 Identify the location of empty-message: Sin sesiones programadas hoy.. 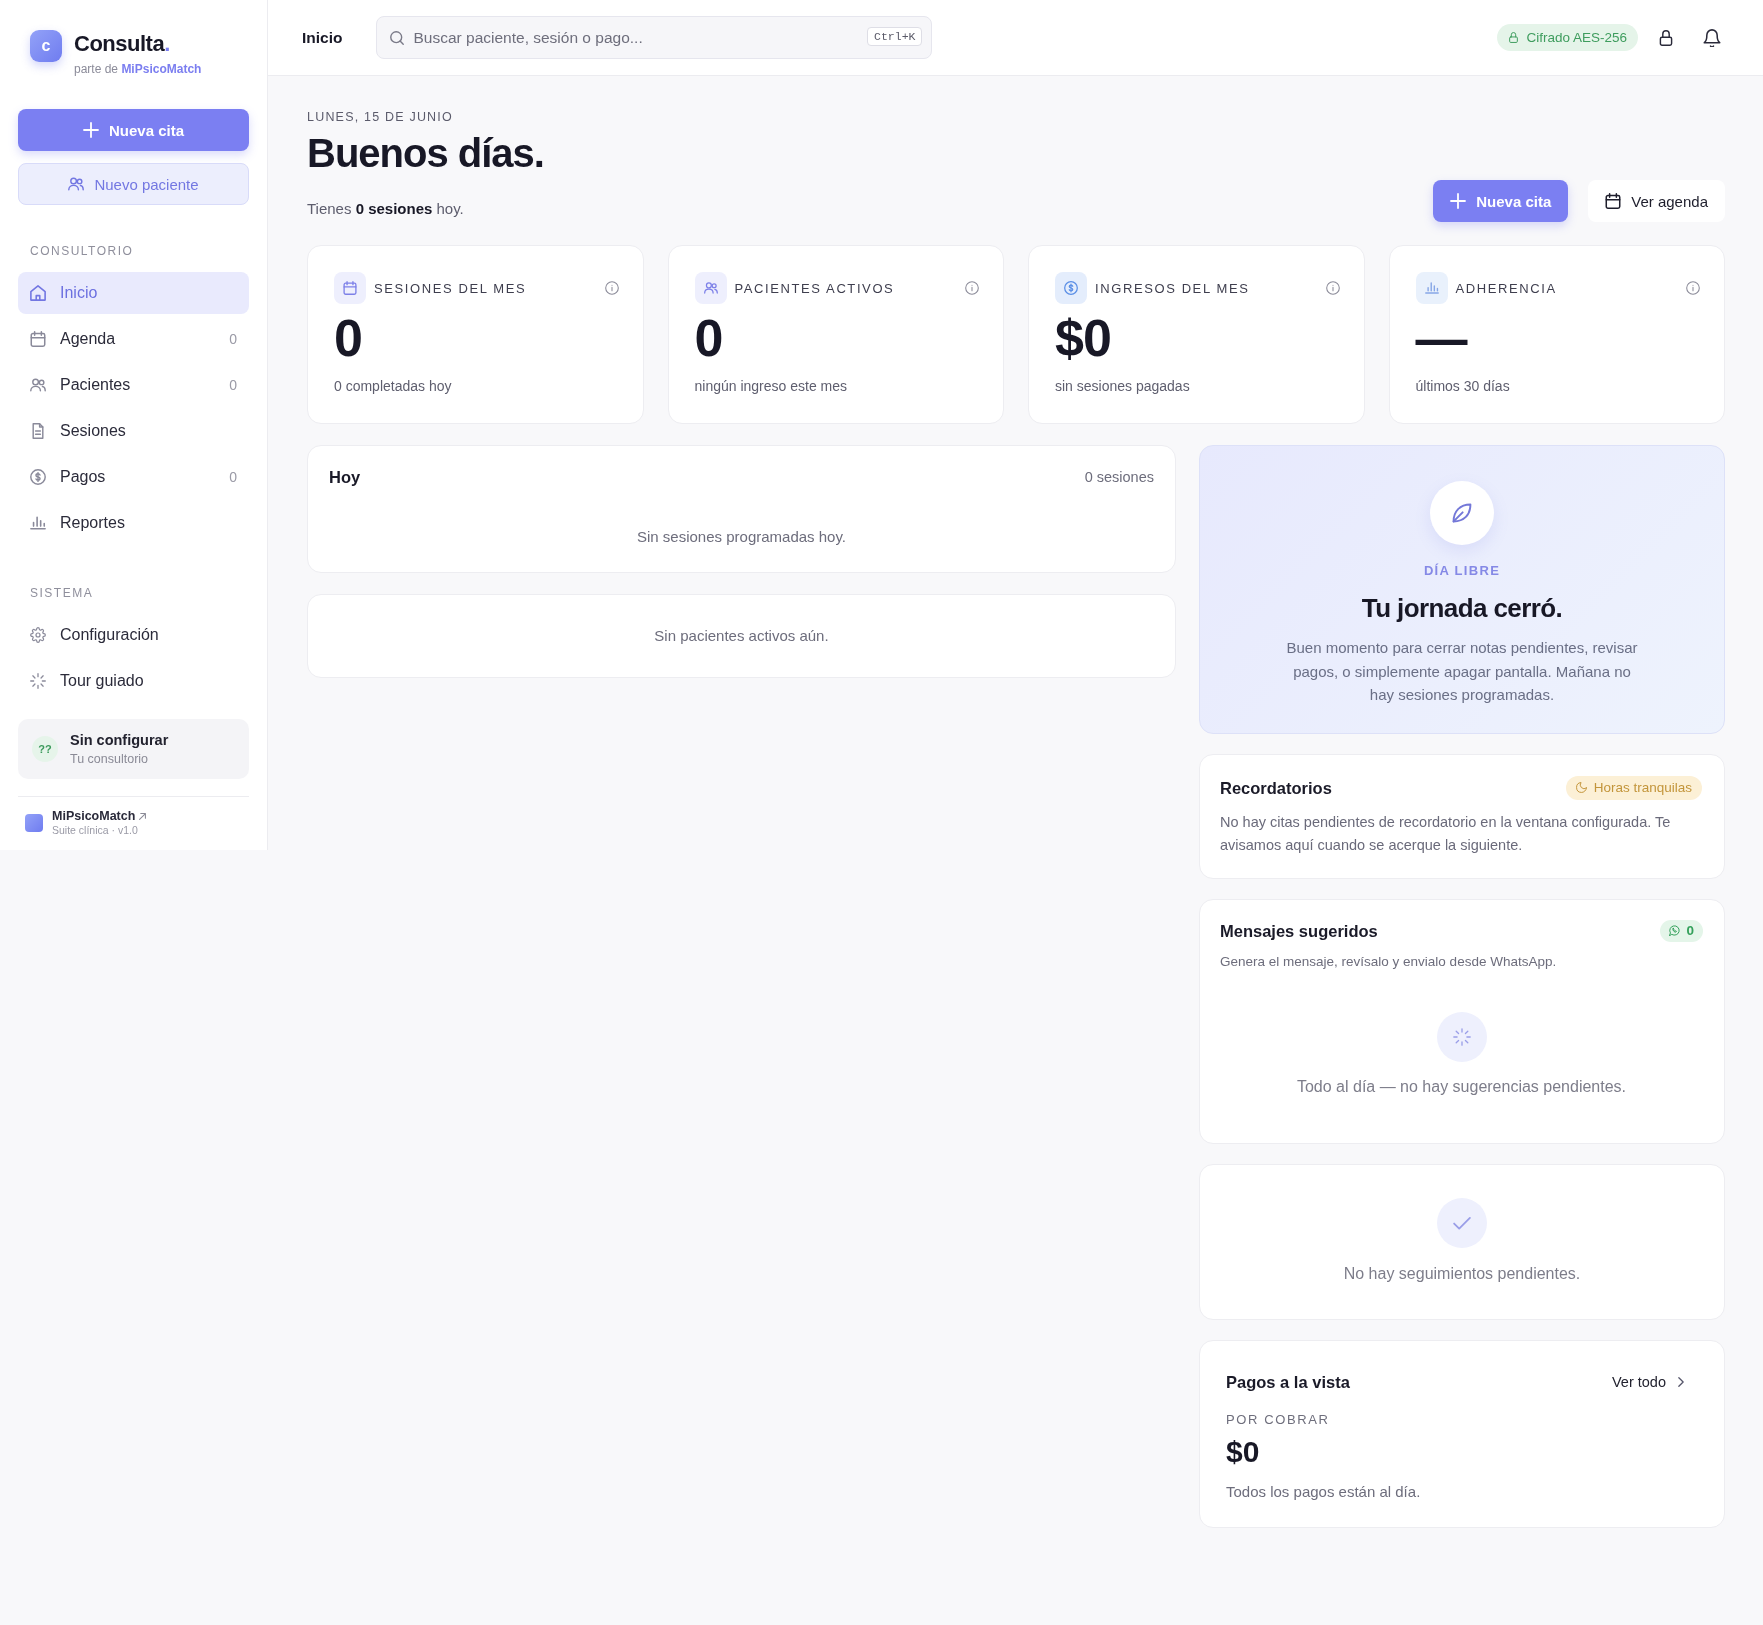
(741, 537).